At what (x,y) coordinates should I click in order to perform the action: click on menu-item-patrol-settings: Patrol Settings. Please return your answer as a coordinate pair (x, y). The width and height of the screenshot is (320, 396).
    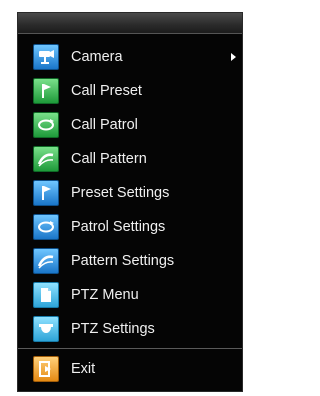
    Looking at the image, I should click on (130, 227).